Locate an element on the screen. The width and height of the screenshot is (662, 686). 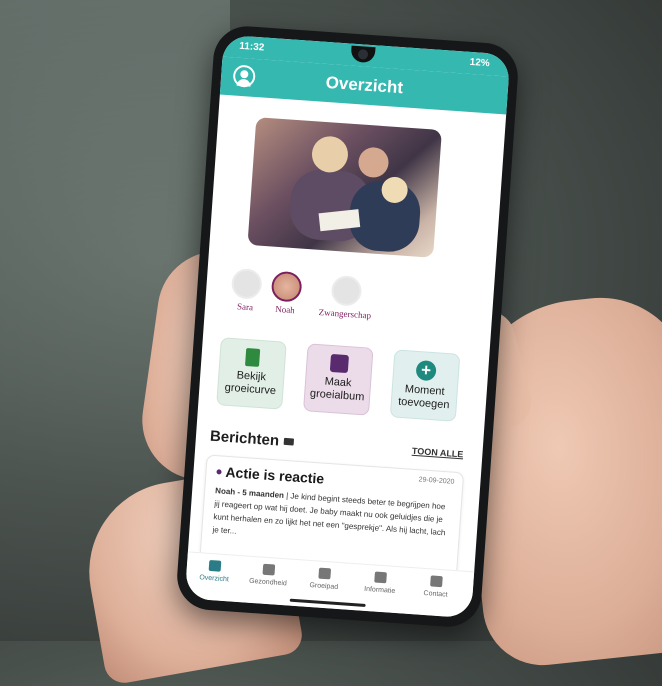
profile-switcher: Sara Noah Zwangerschap is located at coordinates (349, 306).